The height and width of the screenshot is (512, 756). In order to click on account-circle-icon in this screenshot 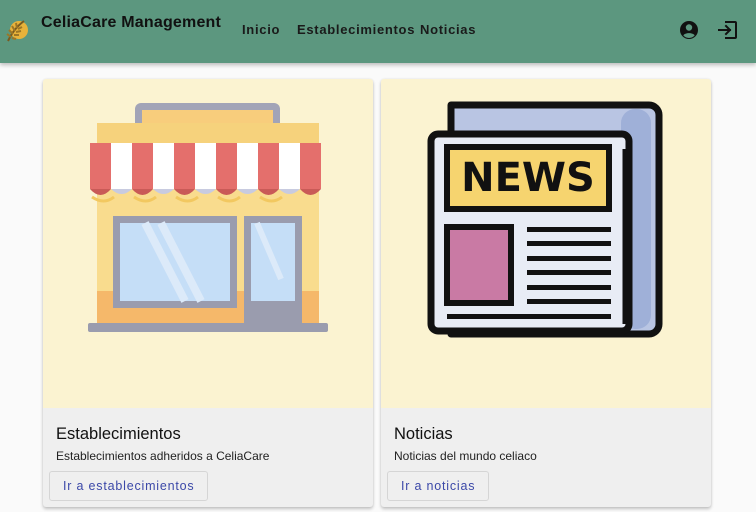, I will do `click(689, 30)`.